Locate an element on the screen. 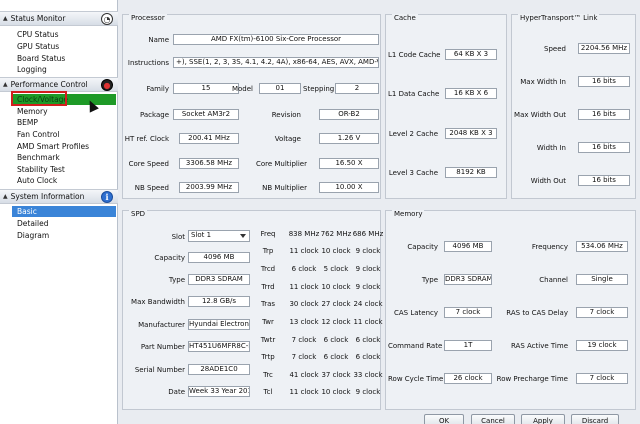 Image resolution: width=640 pixels, height=424 pixels. timing-cell: 41 clock is located at coordinates (304, 375).